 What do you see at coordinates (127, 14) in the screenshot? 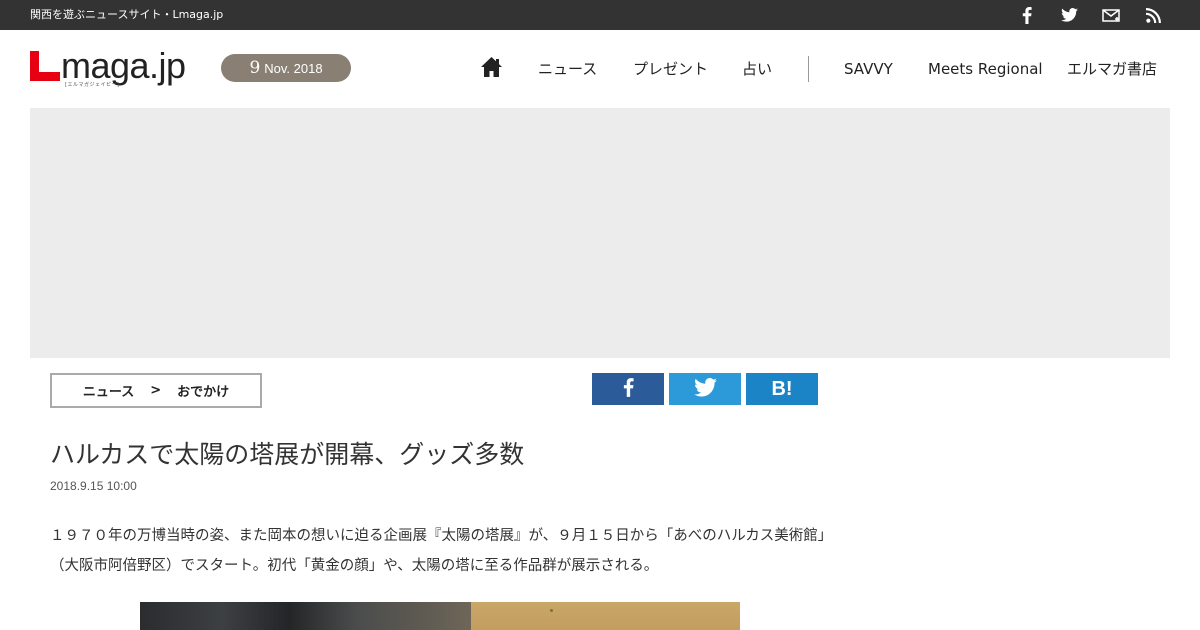
I see `site-tagline: 関西を遊ぶニュースサイト・Lmaga.jp` at bounding box center [127, 14].